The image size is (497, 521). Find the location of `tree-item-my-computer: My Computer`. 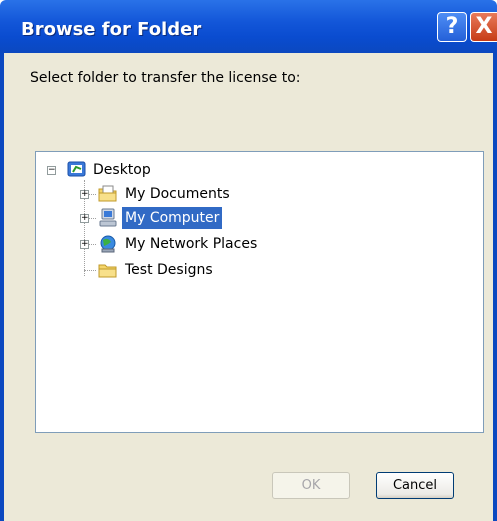

tree-item-my-computer: My Computer is located at coordinates (166, 219).